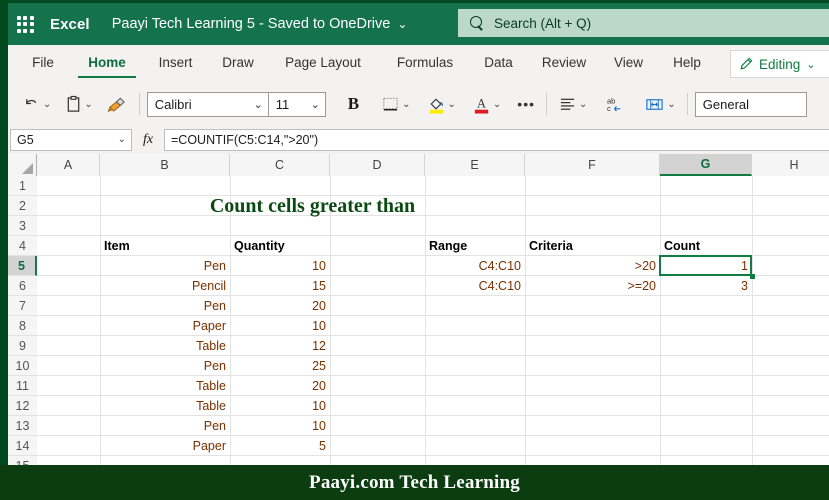 This screenshot has width=829, height=500. I want to click on insert-function-icon: fx, so click(148, 140).